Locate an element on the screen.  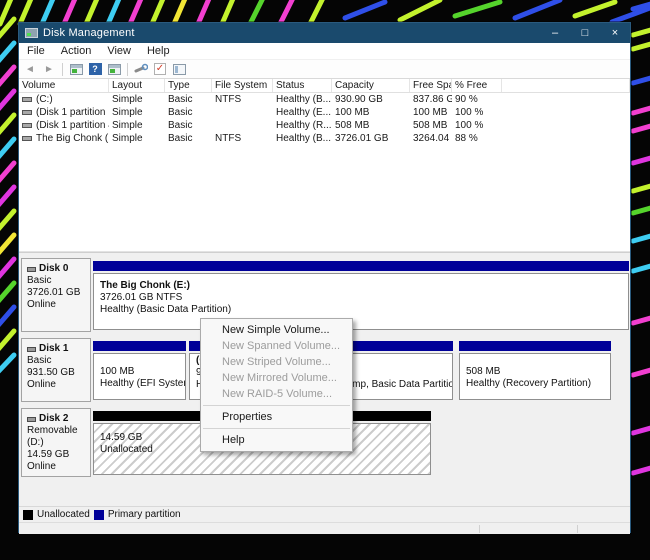
column-header-type: Type is located at coordinates (188, 85).